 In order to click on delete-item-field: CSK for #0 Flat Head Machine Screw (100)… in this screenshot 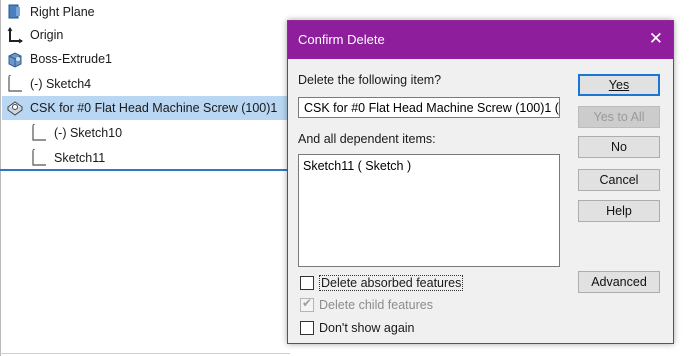, I will do `click(429, 107)`.